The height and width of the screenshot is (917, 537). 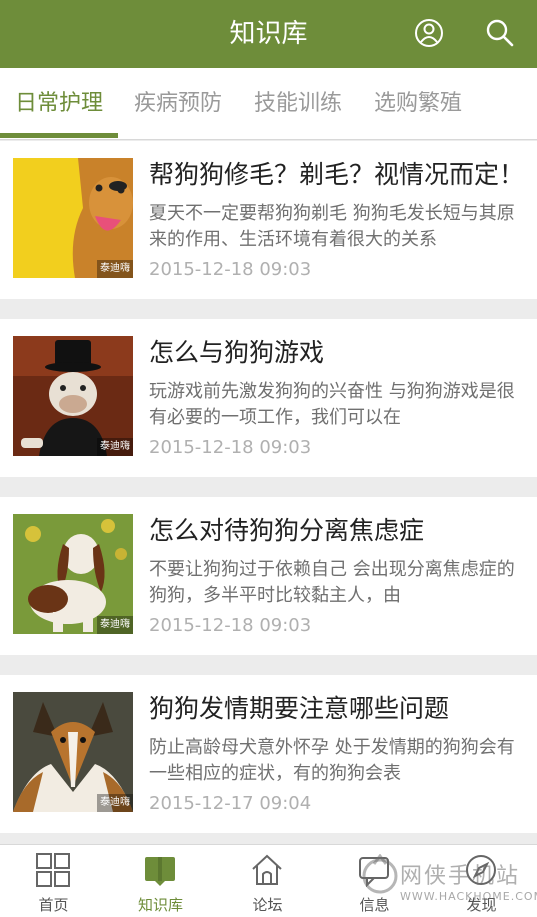 I want to click on page-title: 知识库, so click(x=268, y=34).